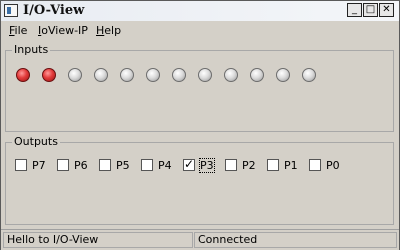 This screenshot has height=250, width=400. What do you see at coordinates (21, 30) in the screenshot?
I see `menu-file-label: ile` at bounding box center [21, 30].